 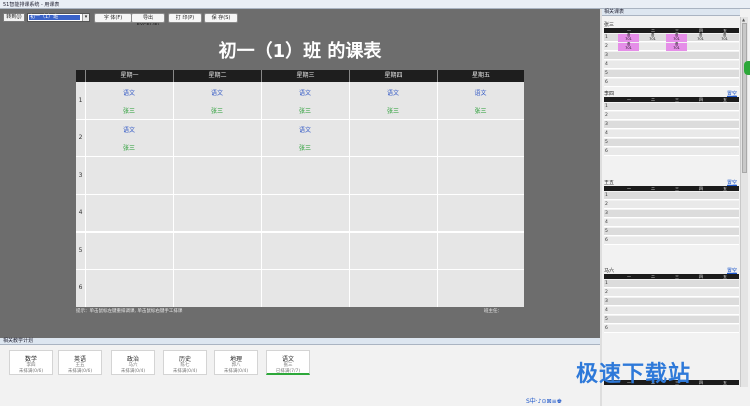 I want to click on teacher-row: 1 语 701 语 701 语 701 语 701 语 701, so click(x=671, y=37).